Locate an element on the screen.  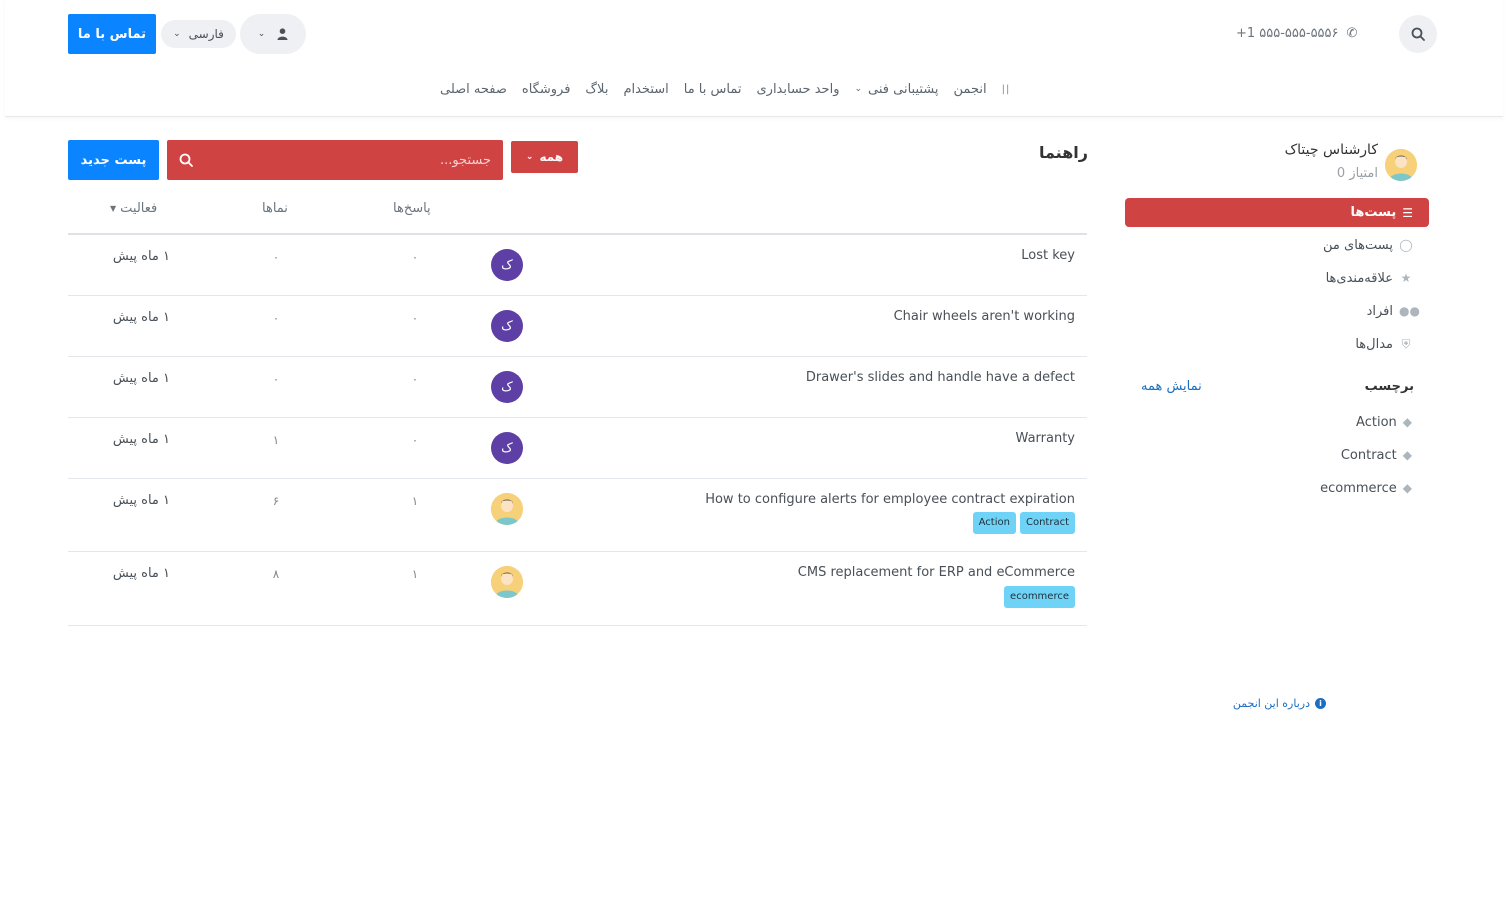
post-title-link: Drawer's slides and handle have a defect is located at coordinates (807, 377).